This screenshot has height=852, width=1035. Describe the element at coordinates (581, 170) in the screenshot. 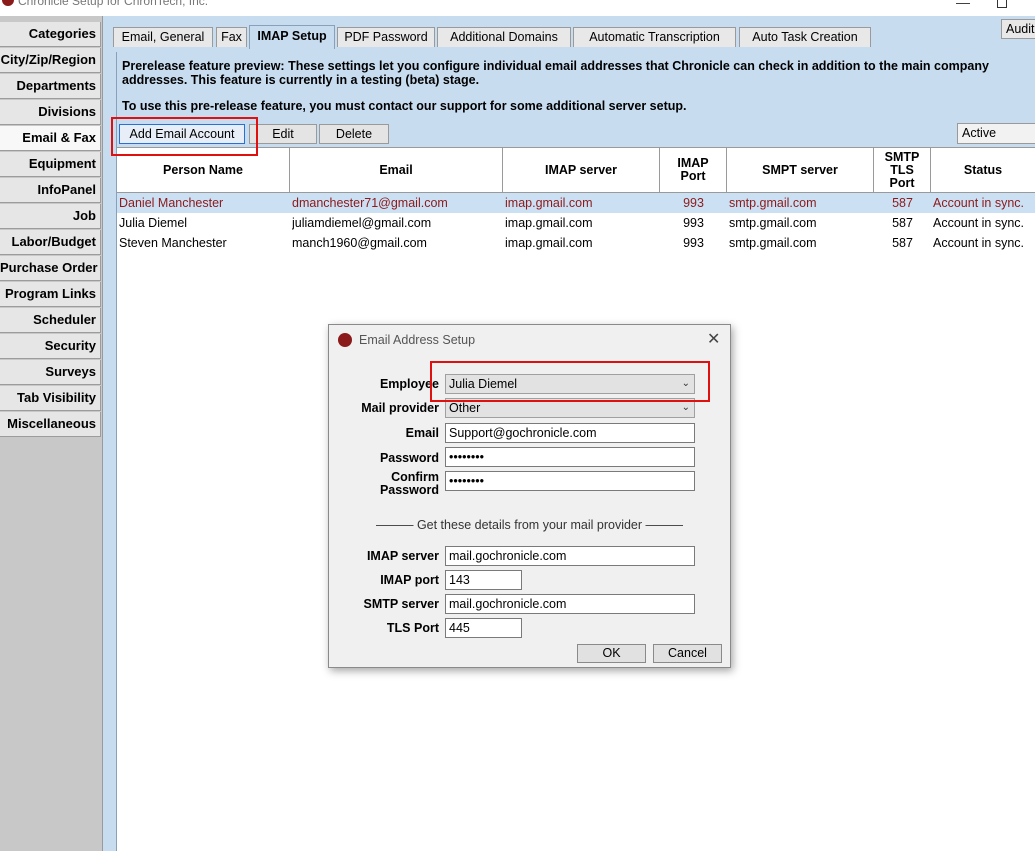

I see `column-header-imap-server: IMAP server` at that location.